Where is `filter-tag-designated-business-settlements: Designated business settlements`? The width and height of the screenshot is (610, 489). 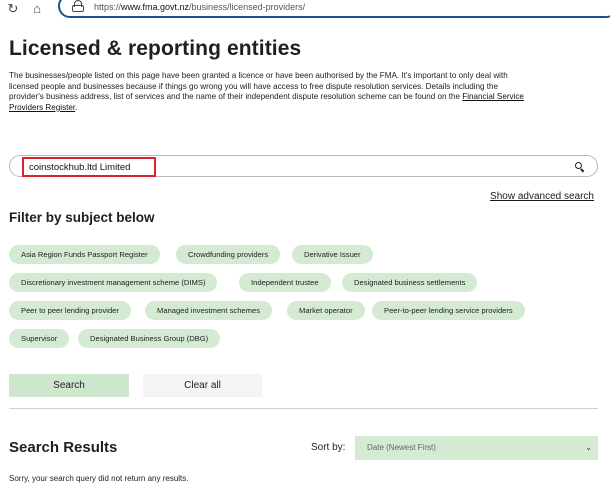
filter-tag-designated-business-settlements: Designated business settlements is located at coordinates (410, 282).